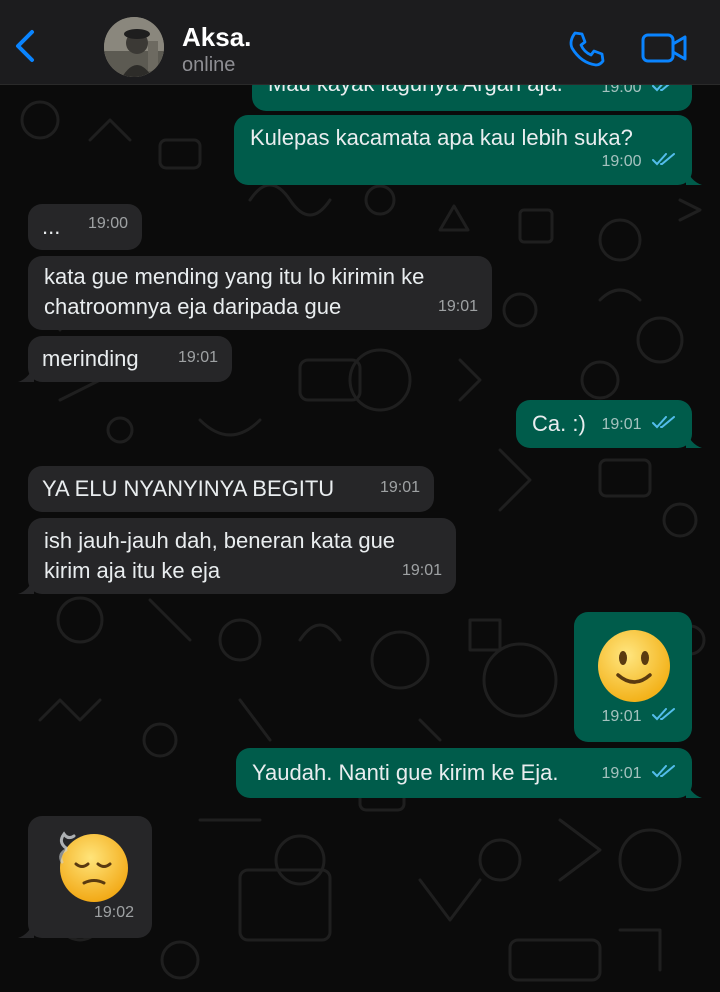 The image size is (720, 992). What do you see at coordinates (85, 227) in the screenshot?
I see `message-bubble-incoming: ... 19:00` at bounding box center [85, 227].